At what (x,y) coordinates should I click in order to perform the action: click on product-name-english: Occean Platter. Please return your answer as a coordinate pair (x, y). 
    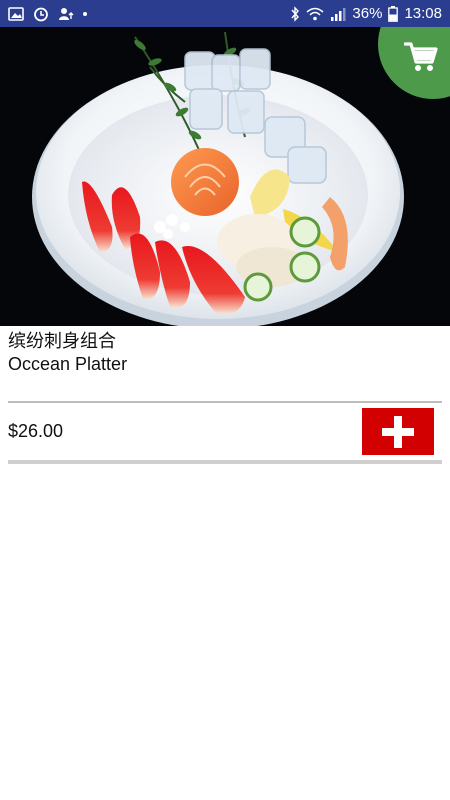
    Looking at the image, I should click on (68, 364).